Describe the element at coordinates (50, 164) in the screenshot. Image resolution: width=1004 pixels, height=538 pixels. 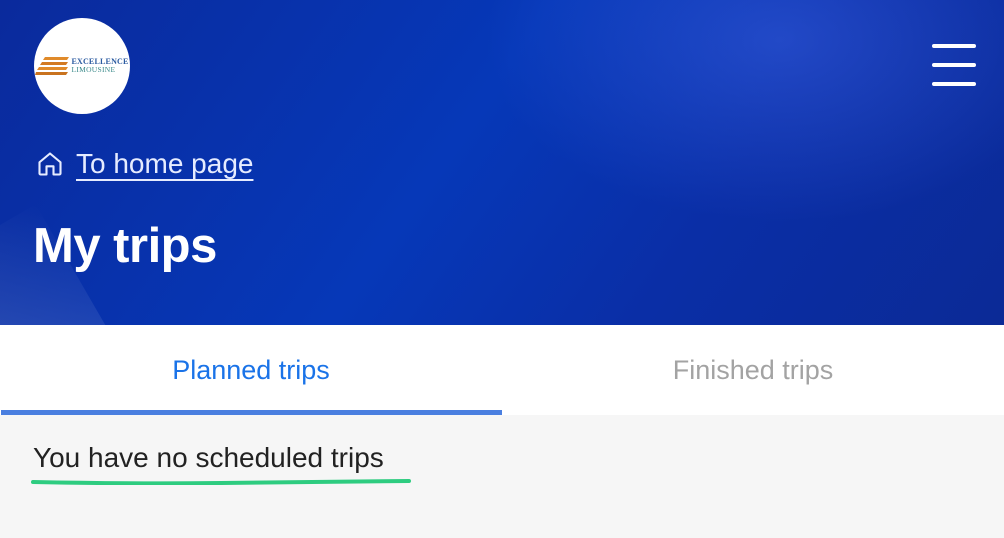
I see `home-icon` at that location.